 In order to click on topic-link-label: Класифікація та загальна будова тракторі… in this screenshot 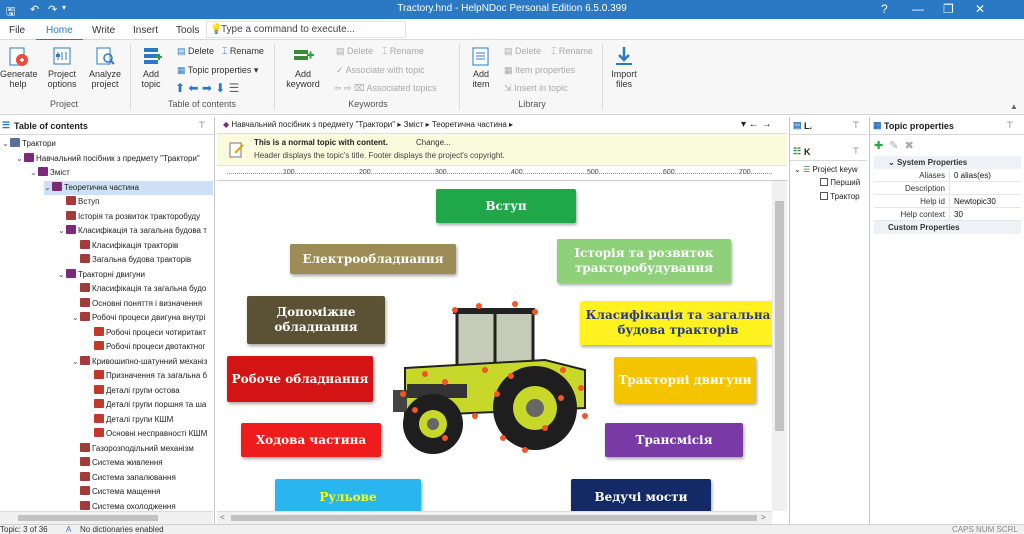, I will do `click(676, 323)`.